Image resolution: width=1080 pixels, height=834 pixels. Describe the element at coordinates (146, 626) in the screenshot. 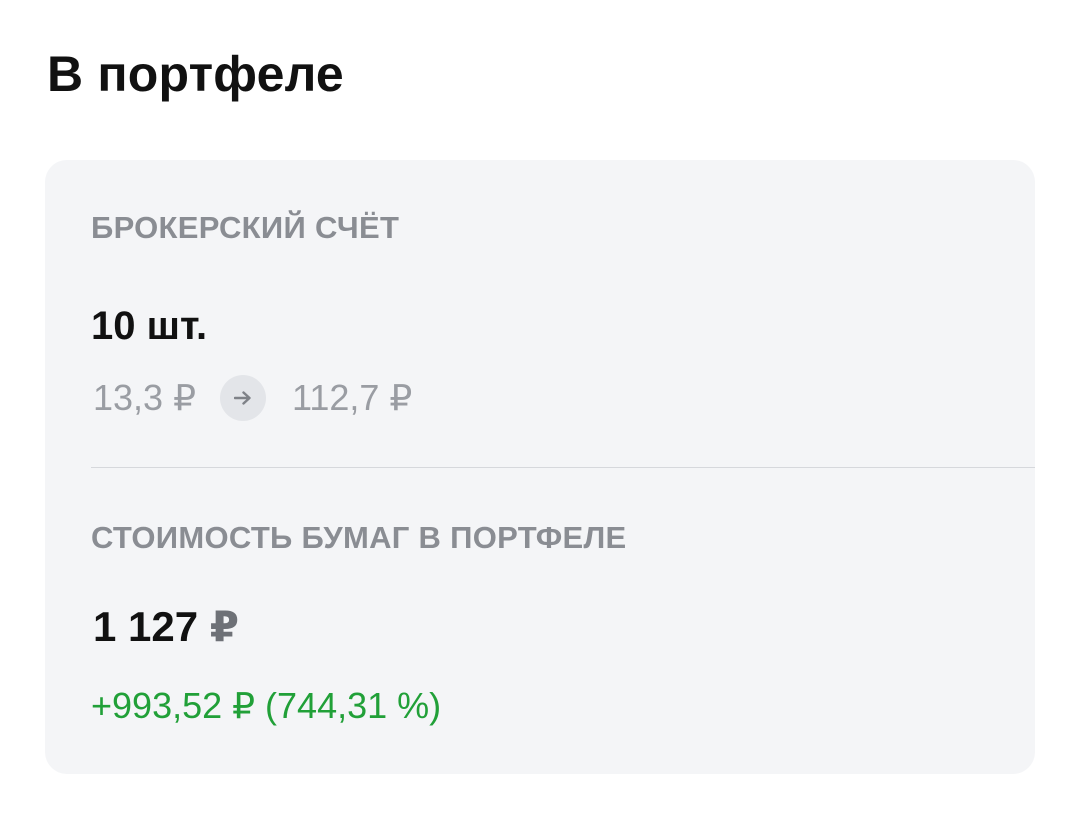

I see `total-amount: 1 127` at that location.